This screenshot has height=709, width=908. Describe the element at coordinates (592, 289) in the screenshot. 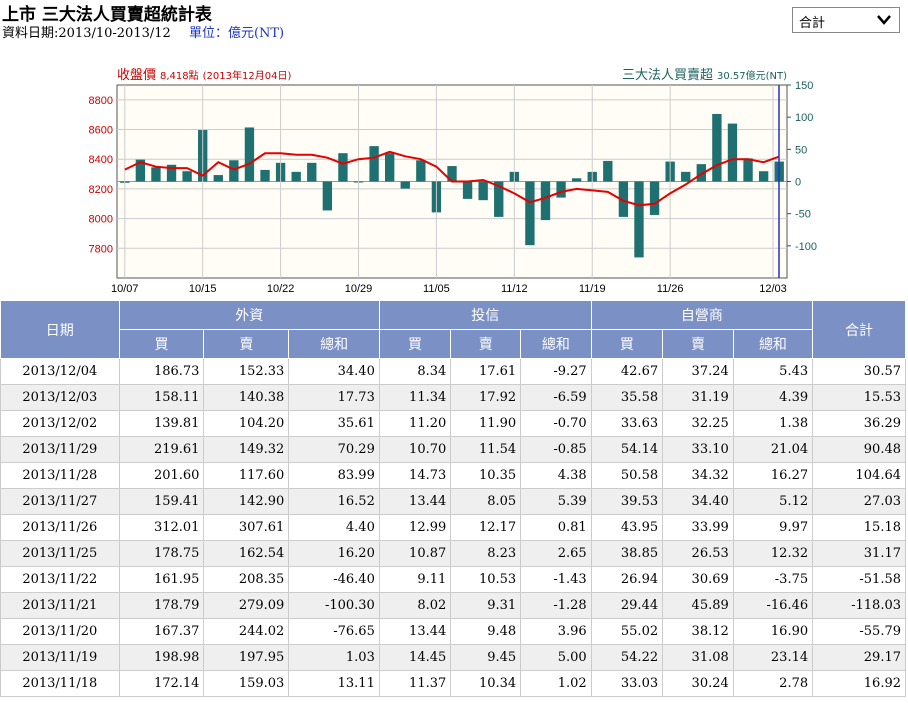

I see `x-tick: 11/19` at that location.